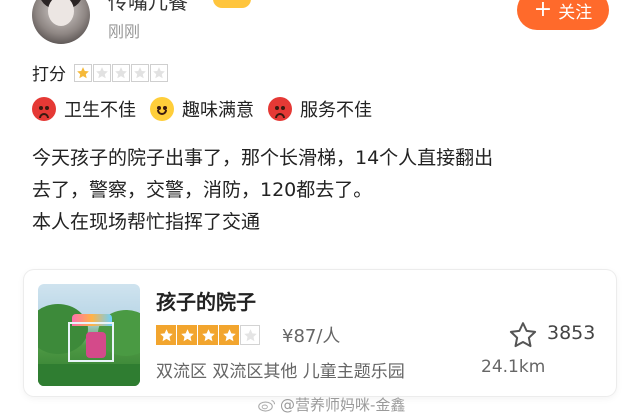 The width and height of the screenshot is (640, 418). What do you see at coordinates (148, 7) in the screenshot?
I see `username: 传嘴儿餐` at bounding box center [148, 7].